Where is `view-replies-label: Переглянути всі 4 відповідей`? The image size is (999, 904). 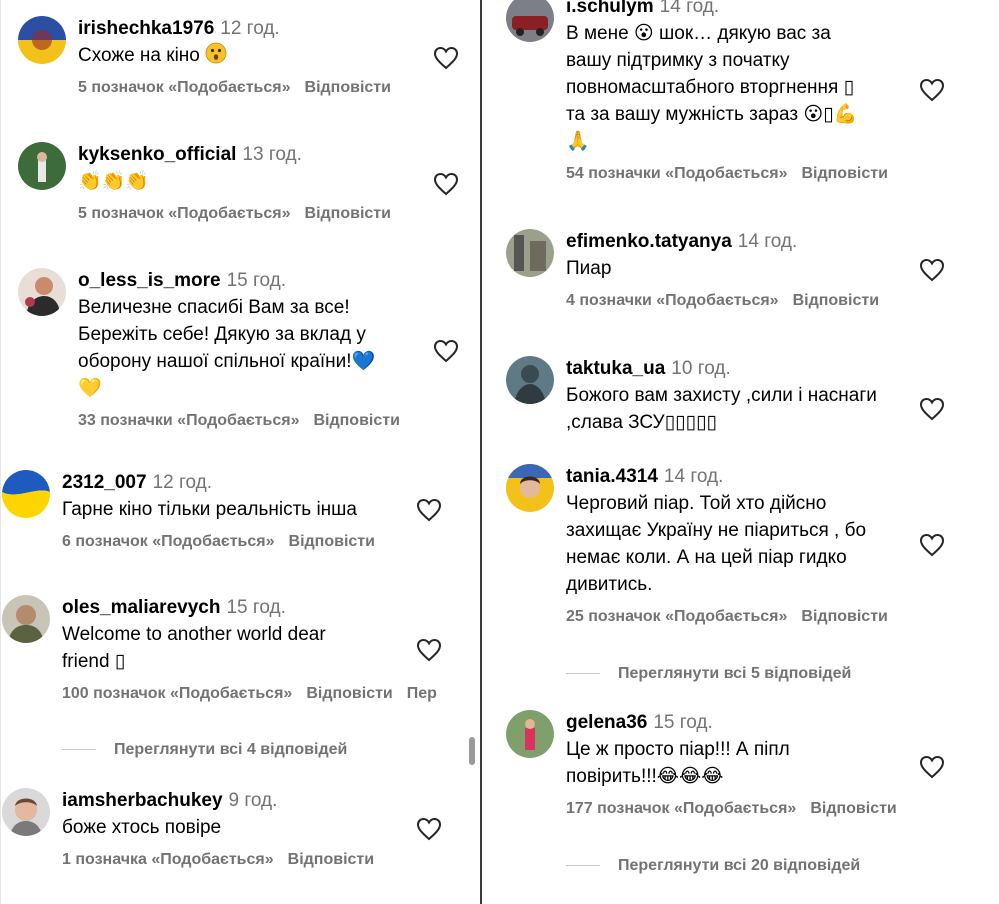
view-replies-label: Переглянути всі 4 відповідей is located at coordinates (230, 749).